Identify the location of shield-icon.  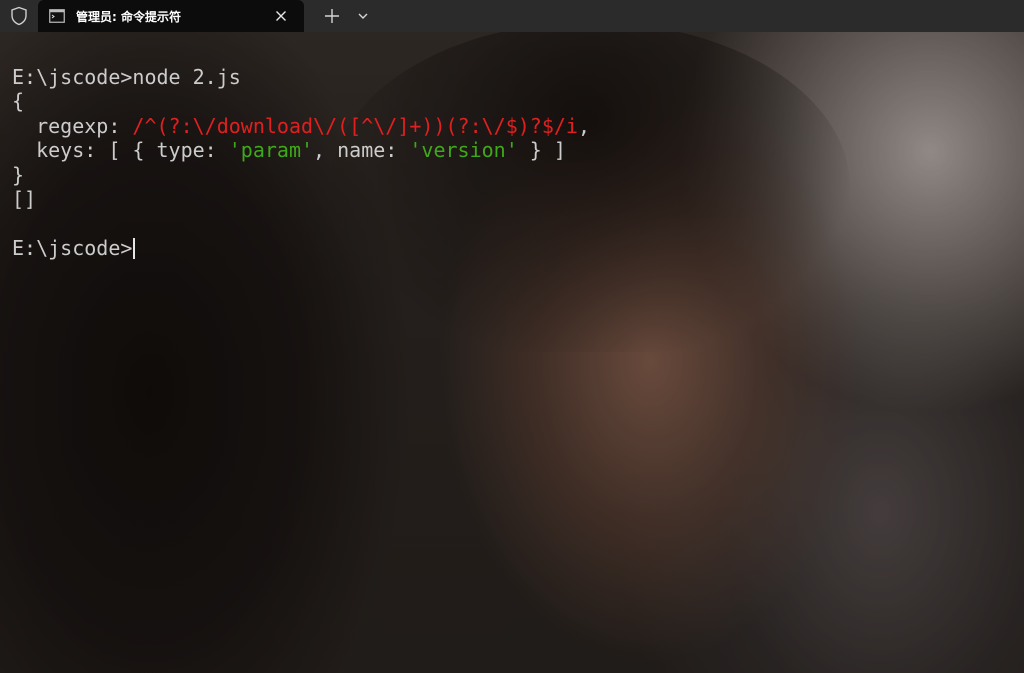
(19, 16).